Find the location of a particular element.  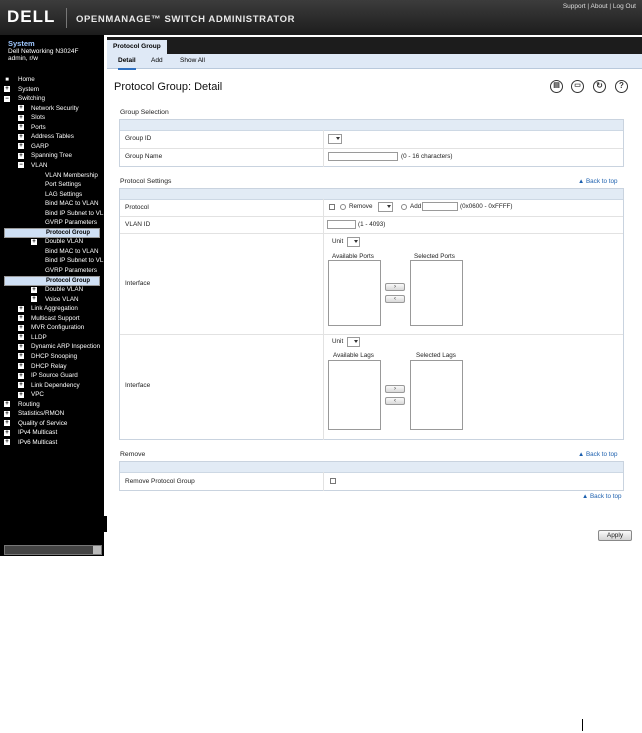

tree-item-vpc: + VPC is located at coordinates (52, 394).